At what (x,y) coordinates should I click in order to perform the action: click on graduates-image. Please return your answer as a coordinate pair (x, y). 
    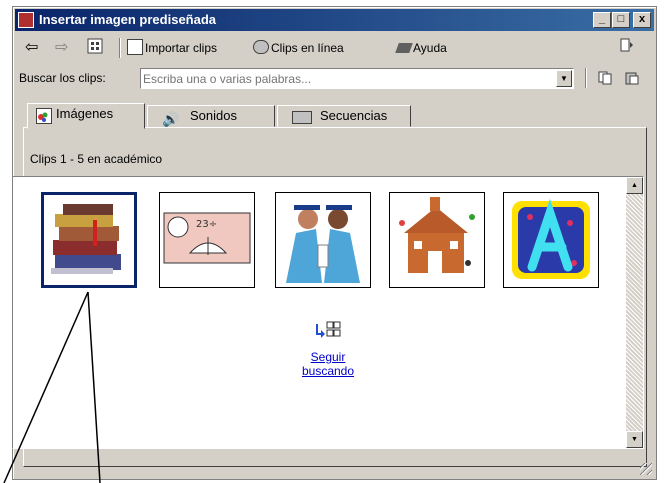
    Looking at the image, I should click on (323, 244).